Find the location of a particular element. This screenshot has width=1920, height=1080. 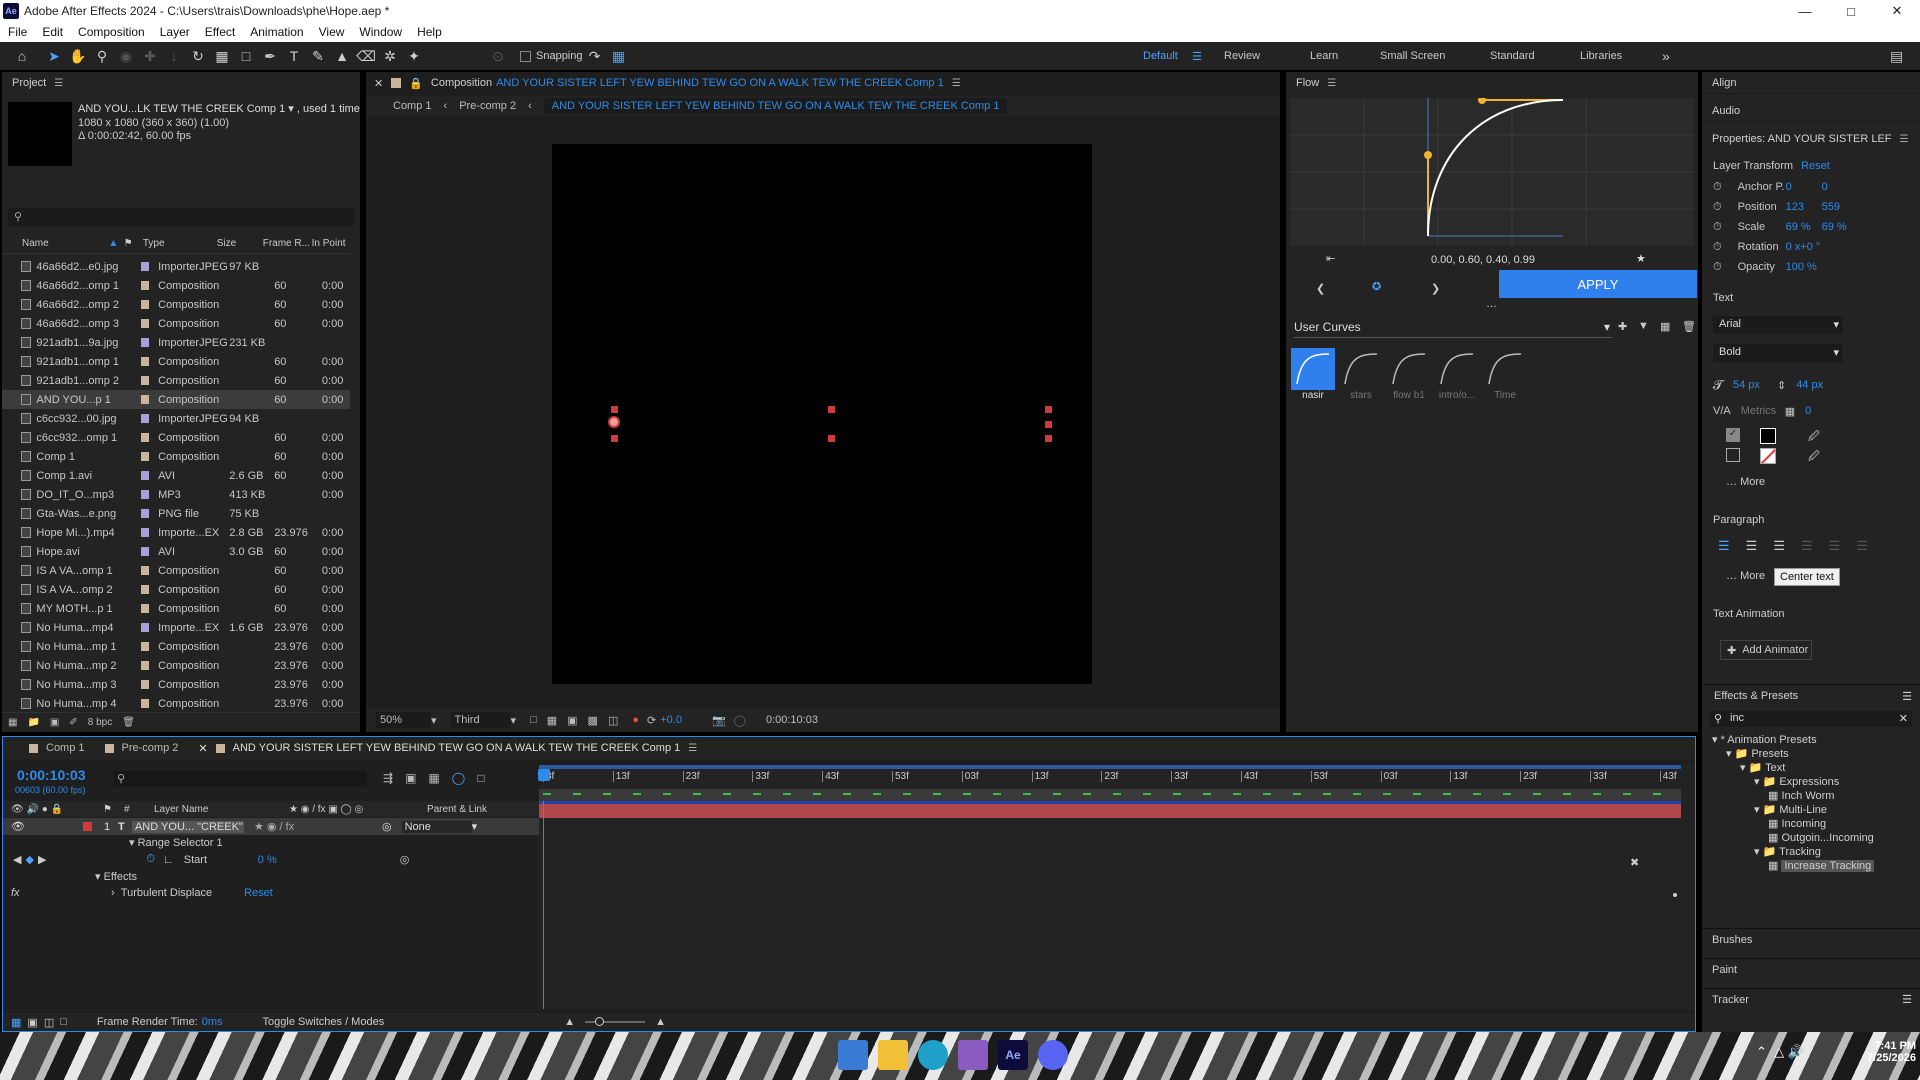

motion-blur-icon: ◯ is located at coordinates (458, 778).